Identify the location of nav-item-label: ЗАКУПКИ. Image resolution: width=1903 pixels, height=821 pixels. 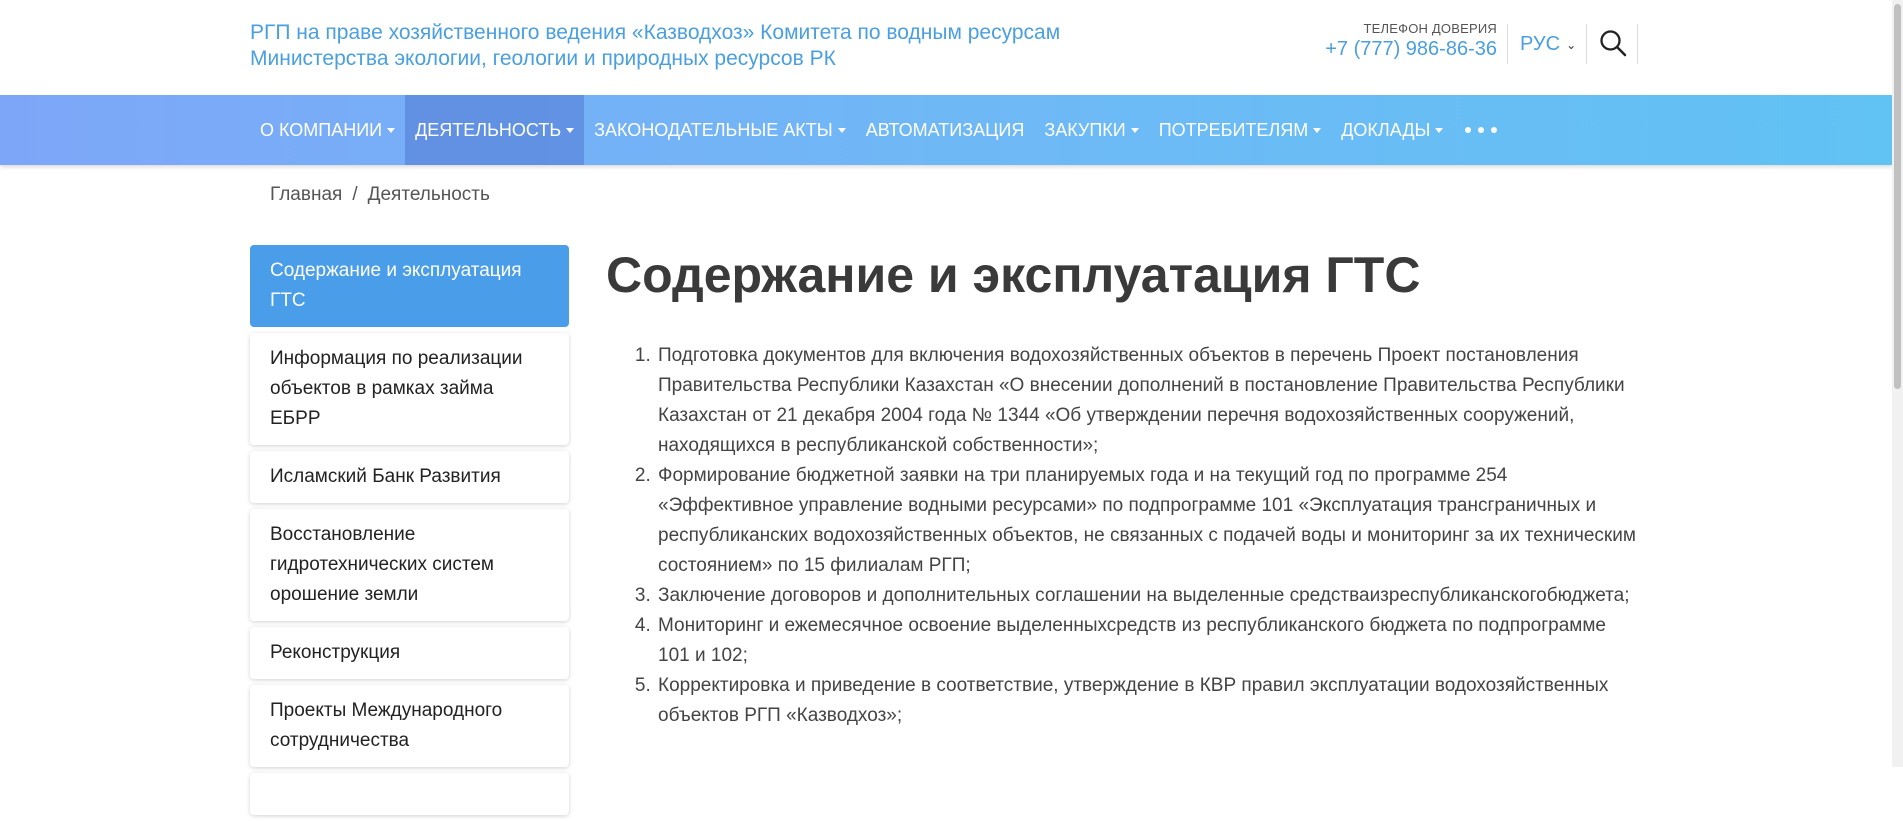
(1084, 130).